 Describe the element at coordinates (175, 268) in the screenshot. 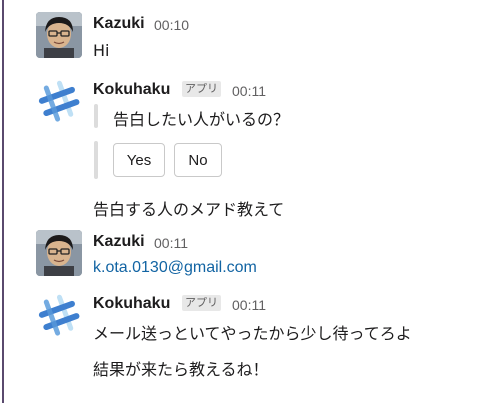

I see `email-link: k.ota.0130@gmail.com` at that location.